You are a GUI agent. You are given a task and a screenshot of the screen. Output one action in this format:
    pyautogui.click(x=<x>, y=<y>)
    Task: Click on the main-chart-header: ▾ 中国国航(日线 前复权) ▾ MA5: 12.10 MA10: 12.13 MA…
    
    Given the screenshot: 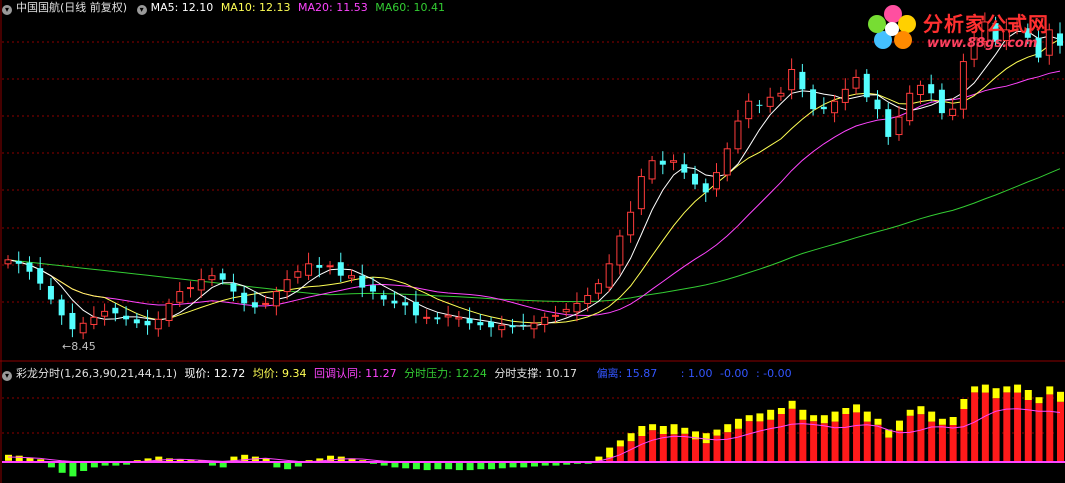 What is the action you would take?
    pyautogui.click(x=225, y=8)
    